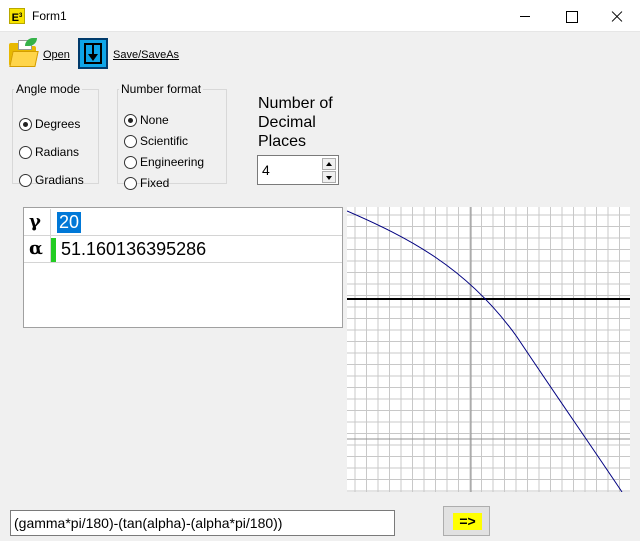  Describe the element at coordinates (155, 183) in the screenshot. I see `radio-label: Fixed` at that location.